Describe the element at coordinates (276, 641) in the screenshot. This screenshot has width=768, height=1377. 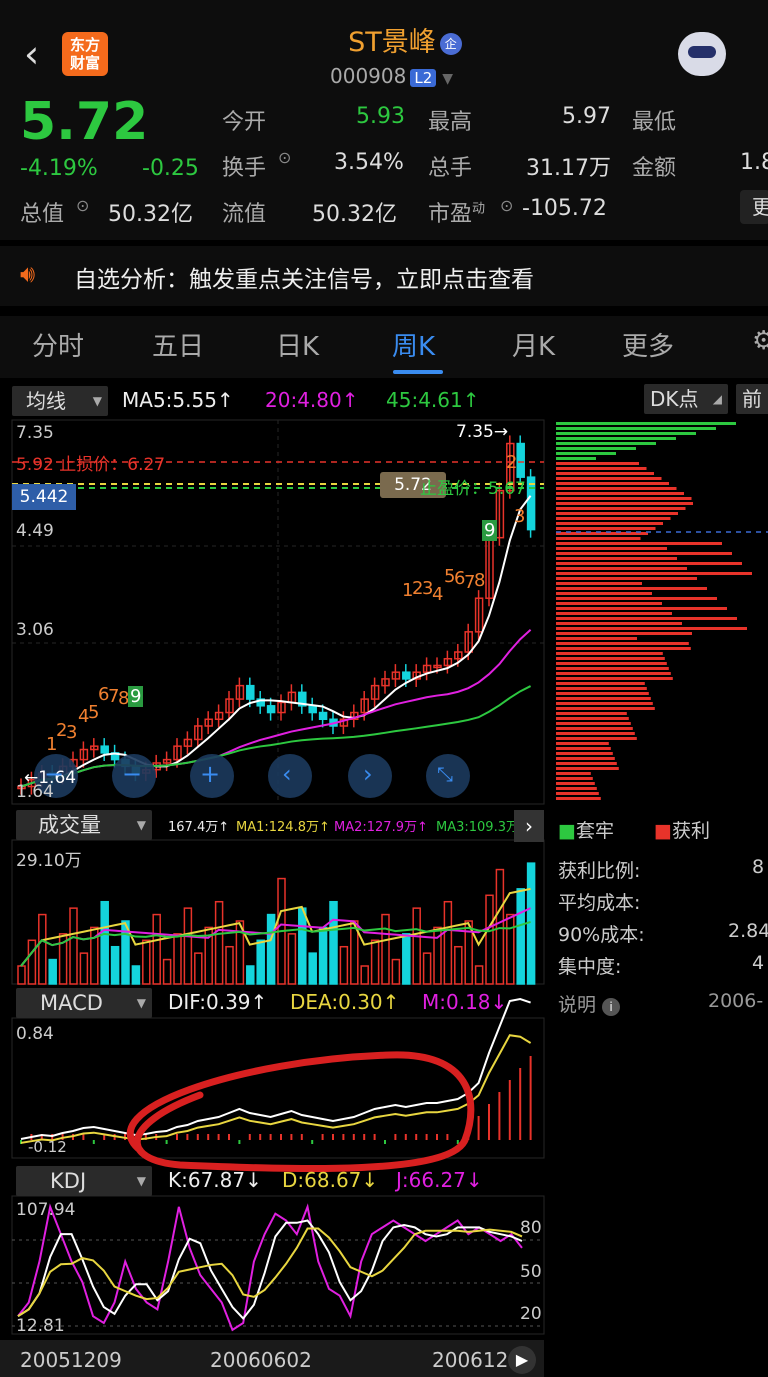
I see `ma-line` at that location.